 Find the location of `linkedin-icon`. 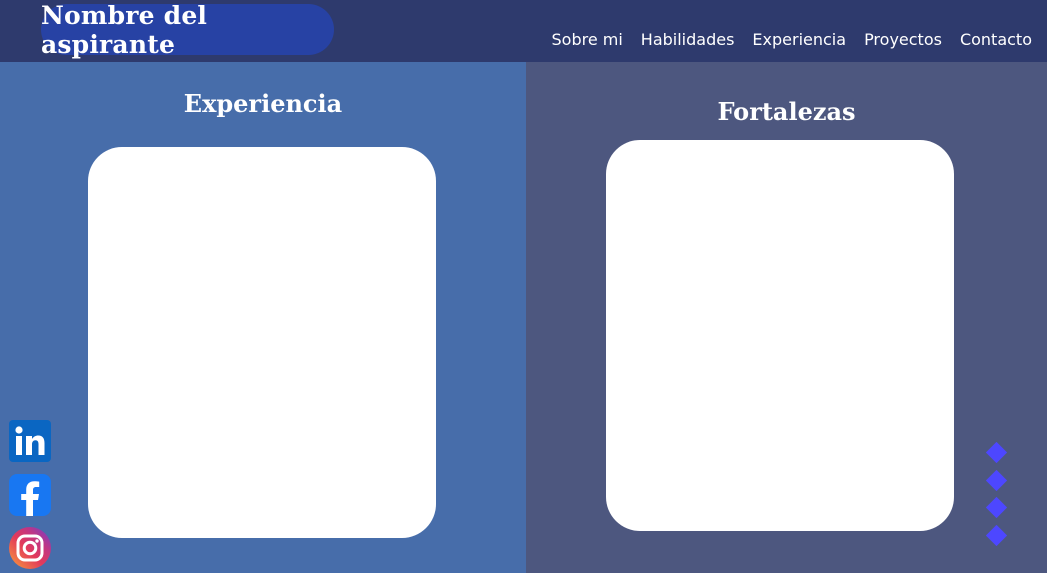

linkedin-icon is located at coordinates (30, 440).